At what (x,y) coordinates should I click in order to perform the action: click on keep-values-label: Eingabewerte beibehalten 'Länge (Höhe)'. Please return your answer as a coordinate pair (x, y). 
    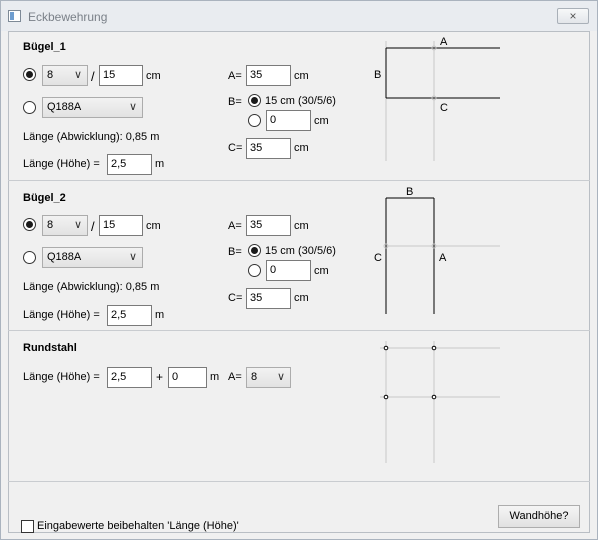
    Looking at the image, I should click on (138, 526).